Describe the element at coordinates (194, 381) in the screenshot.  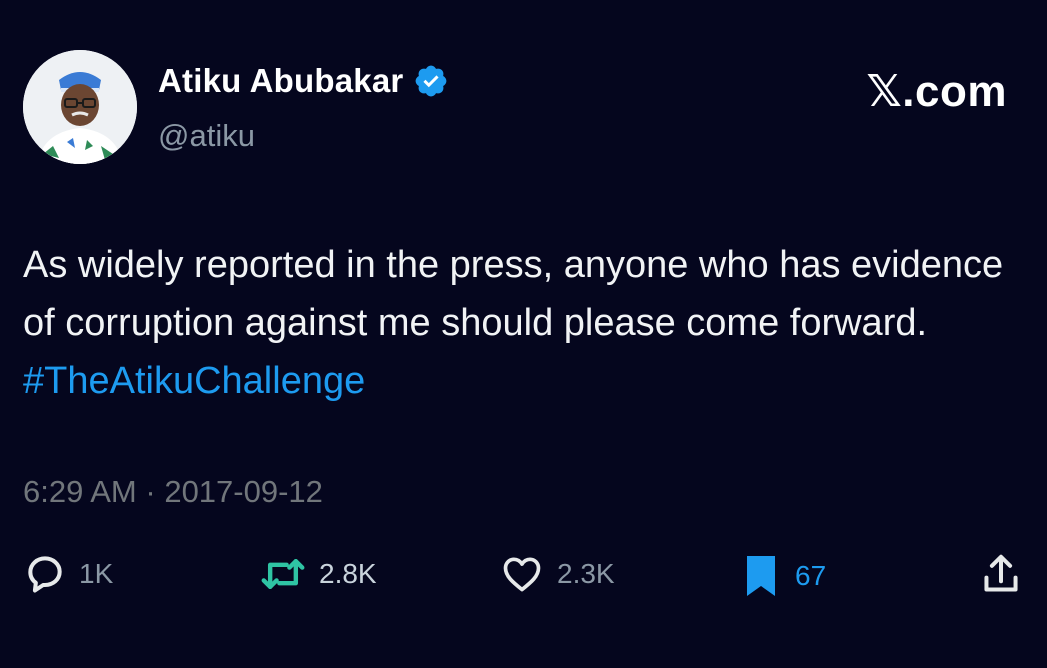
I see `hashtag-link: #TheAtikuChallenge` at that location.